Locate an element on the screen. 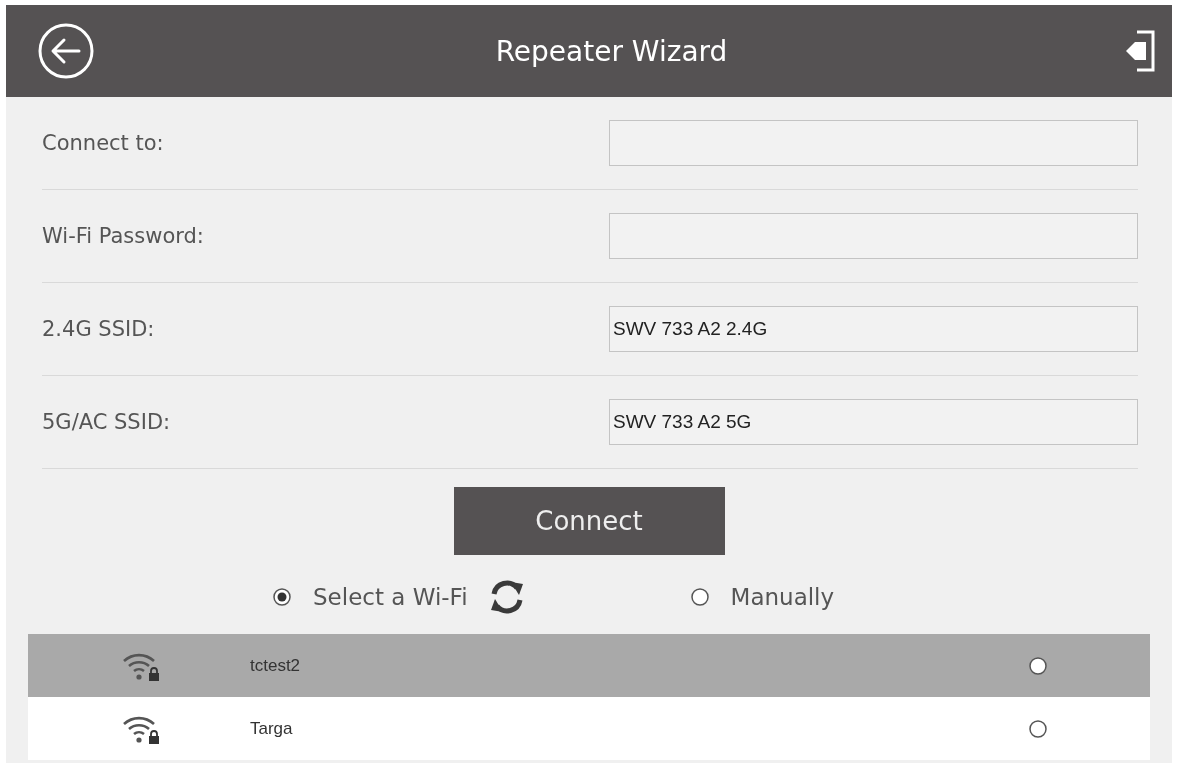  network-name: tctest2 is located at coordinates (276, 665).